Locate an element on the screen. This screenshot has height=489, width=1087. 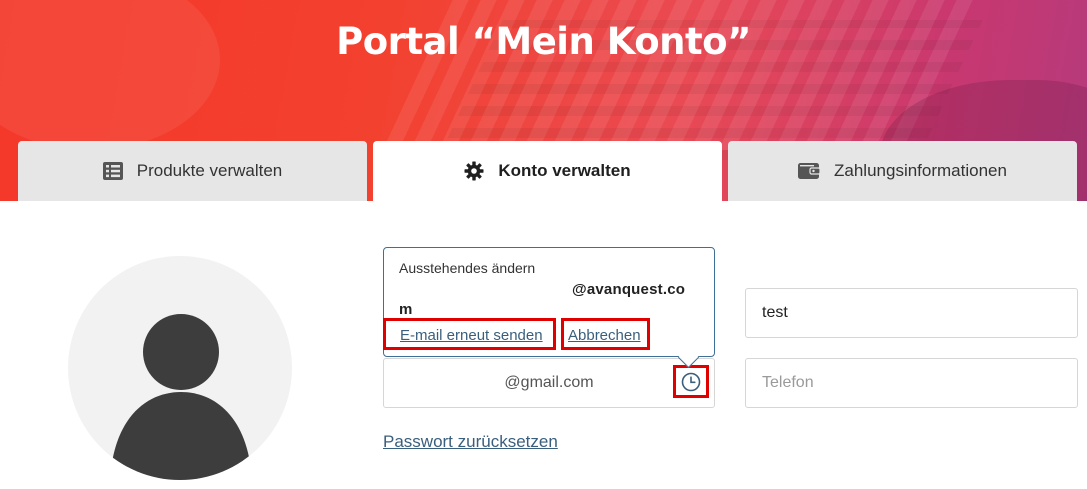
tab-label: Produkte verwalten is located at coordinates (209, 170).